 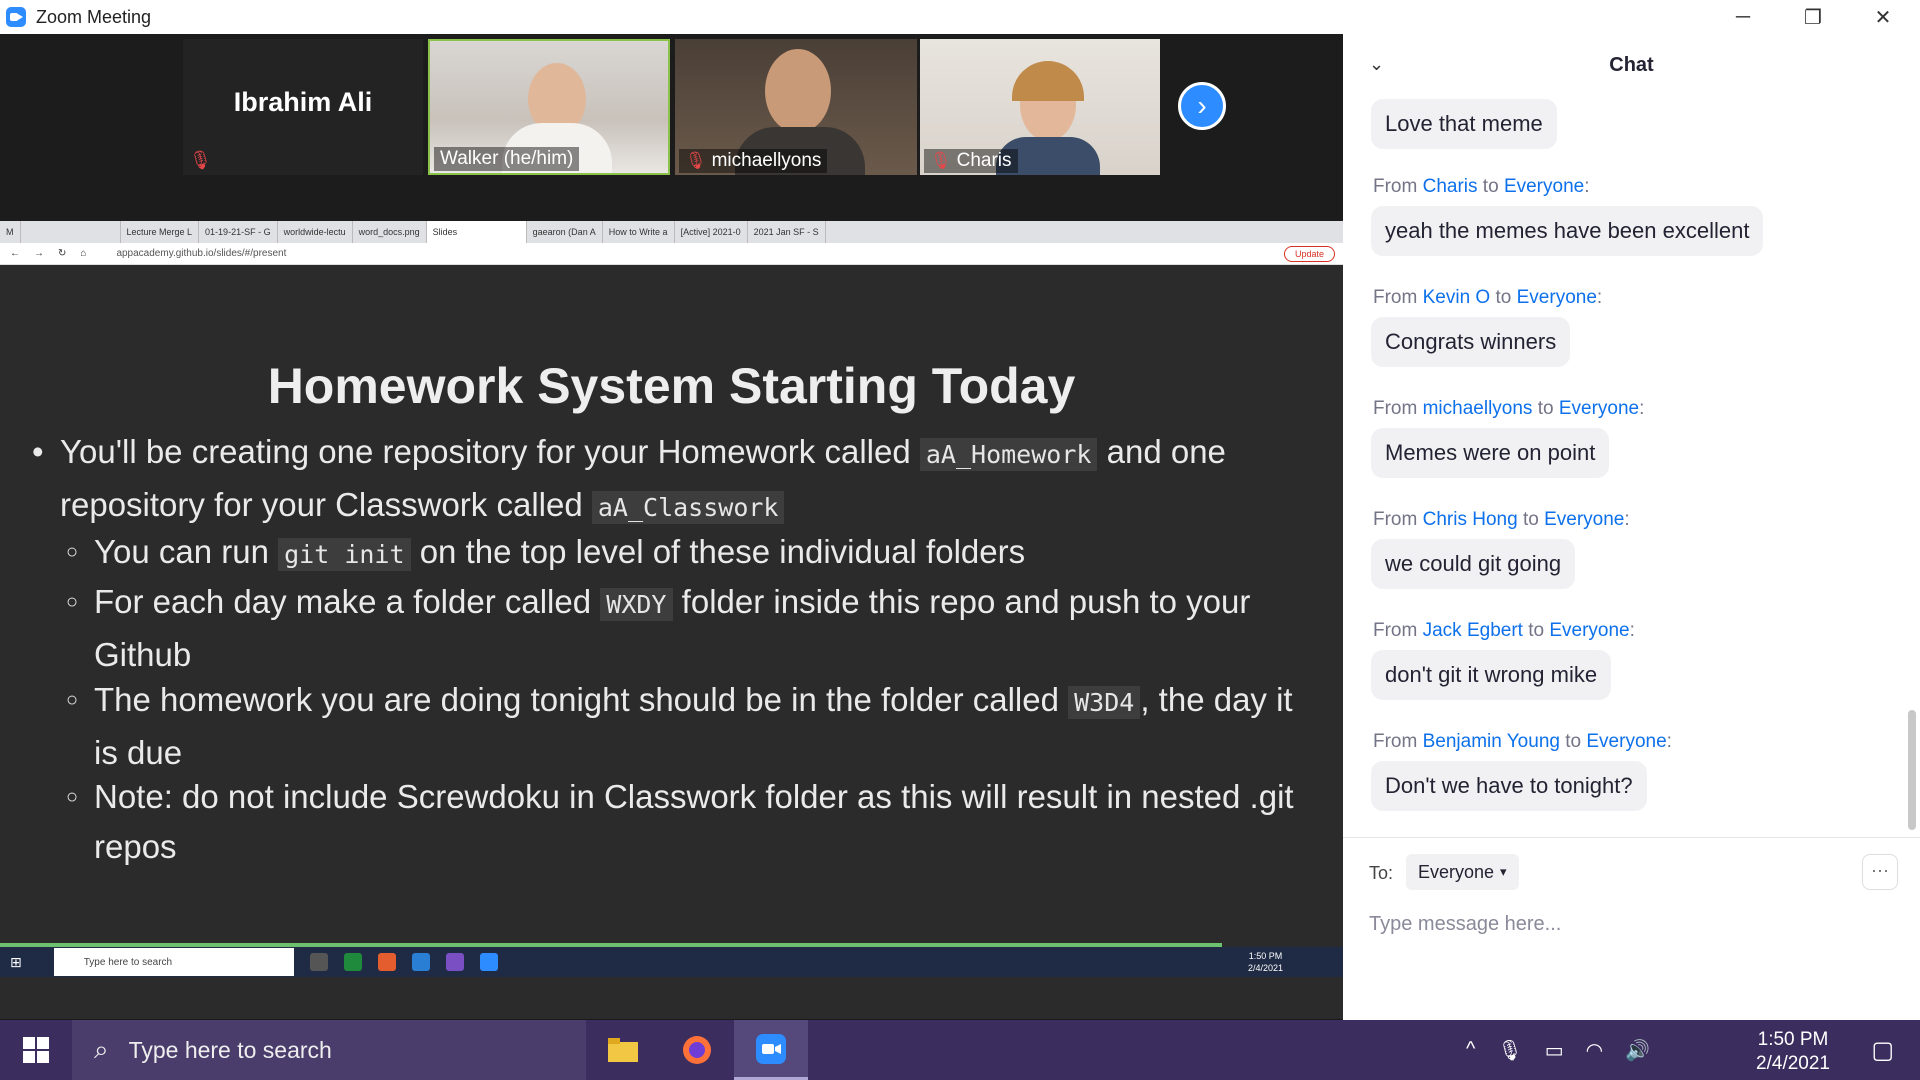 What do you see at coordinates (390, 232) in the screenshot?
I see `browser-tab: word_docs.png` at bounding box center [390, 232].